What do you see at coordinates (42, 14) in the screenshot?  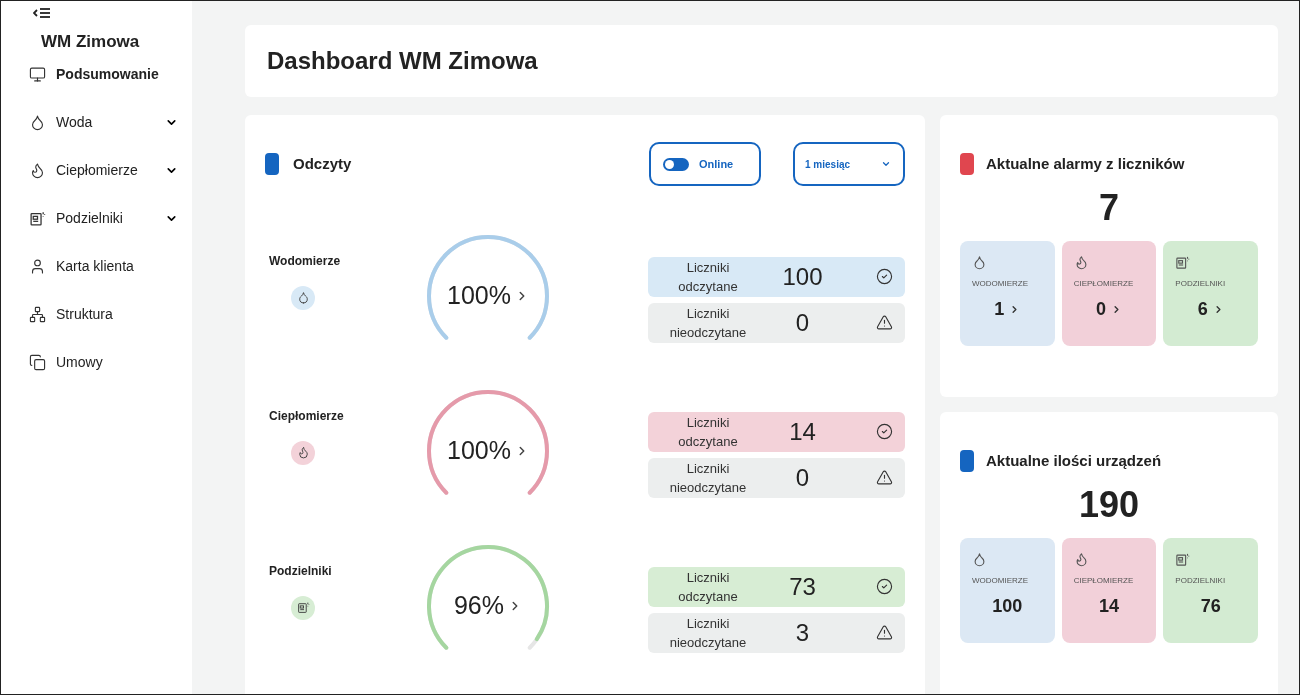 I see `collapse-menu-icon` at bounding box center [42, 14].